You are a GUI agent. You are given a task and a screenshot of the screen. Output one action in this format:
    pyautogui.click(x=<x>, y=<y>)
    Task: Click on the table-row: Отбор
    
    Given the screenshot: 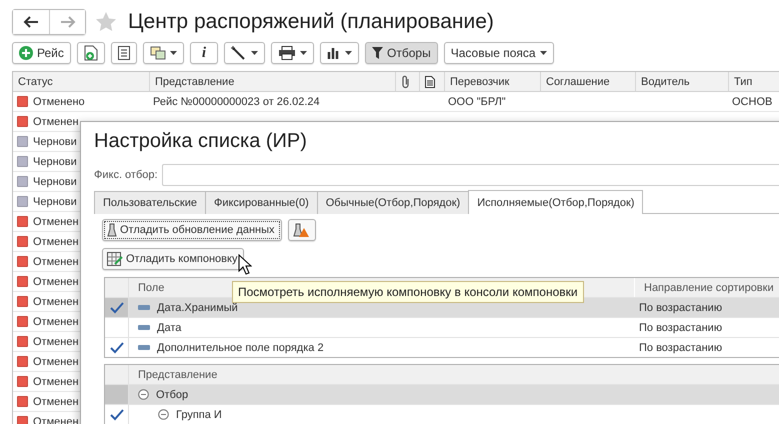 What is the action you would take?
    pyautogui.click(x=442, y=395)
    